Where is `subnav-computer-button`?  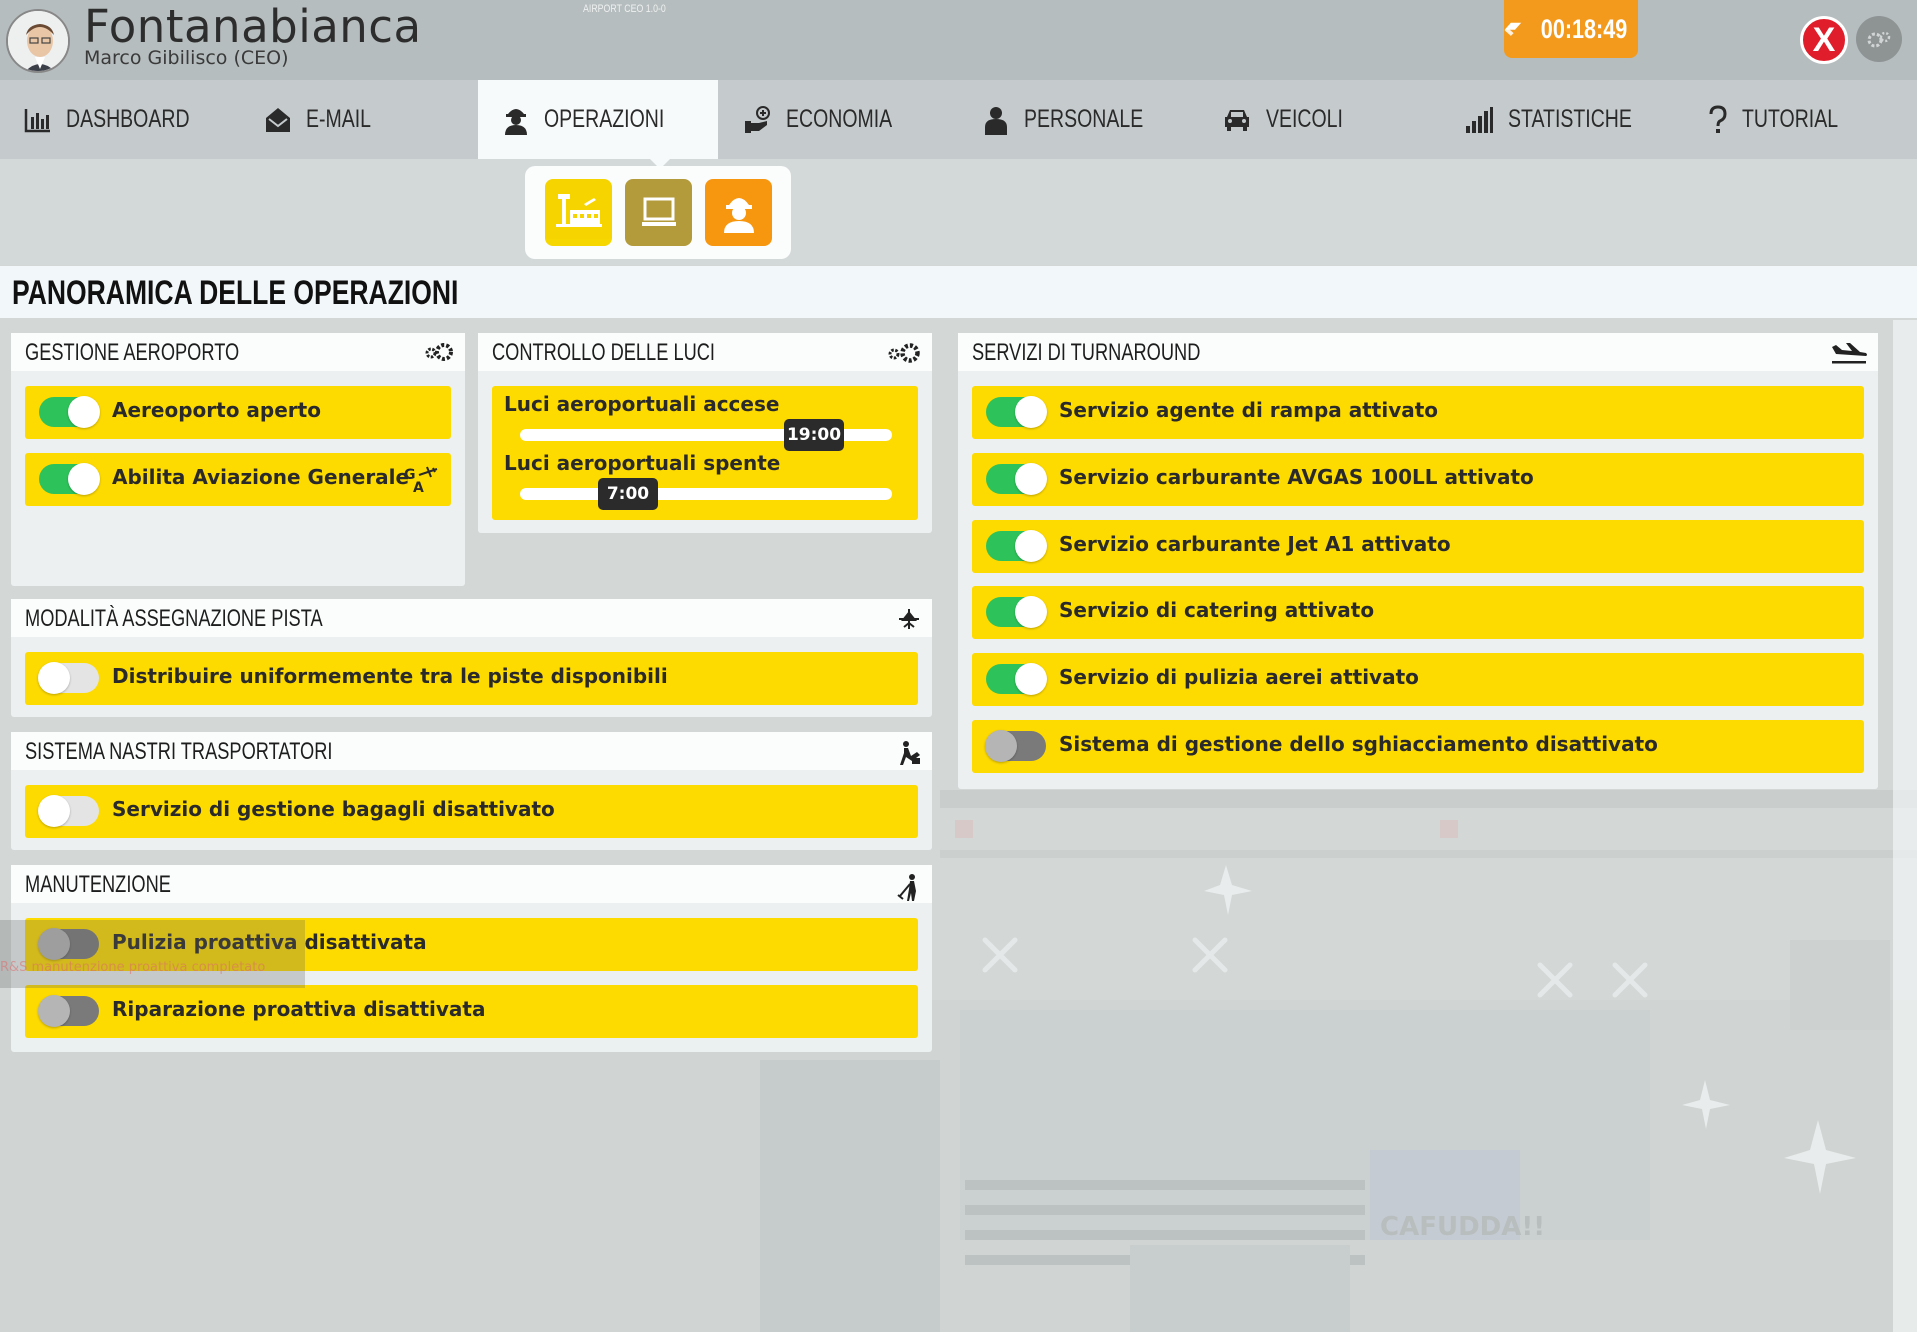
subnav-computer-button is located at coordinates (658, 212).